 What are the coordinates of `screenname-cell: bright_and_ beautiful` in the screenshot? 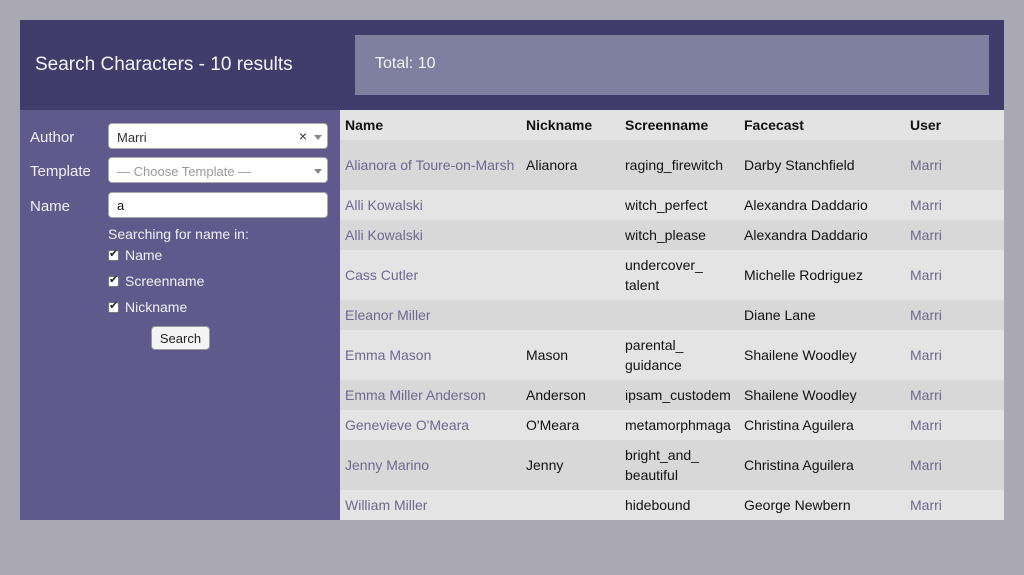 It's located at (679, 465).